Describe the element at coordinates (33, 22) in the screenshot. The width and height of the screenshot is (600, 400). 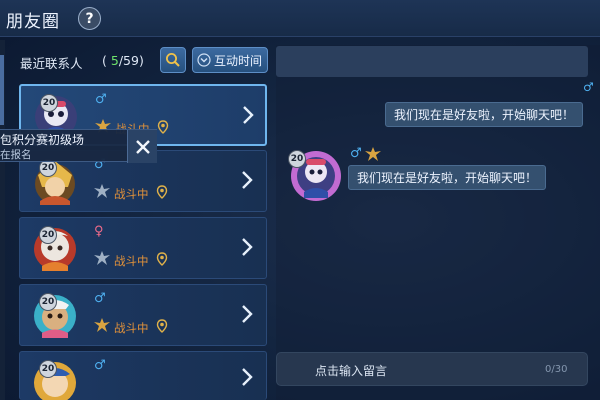
I see `page-title: 朋友圈` at that location.